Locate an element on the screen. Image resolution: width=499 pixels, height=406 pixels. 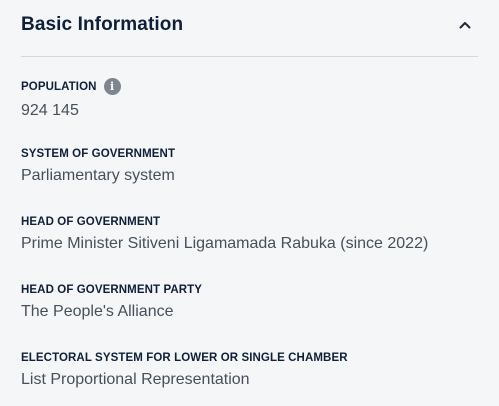
collapse-toggle-button is located at coordinates (465, 25).